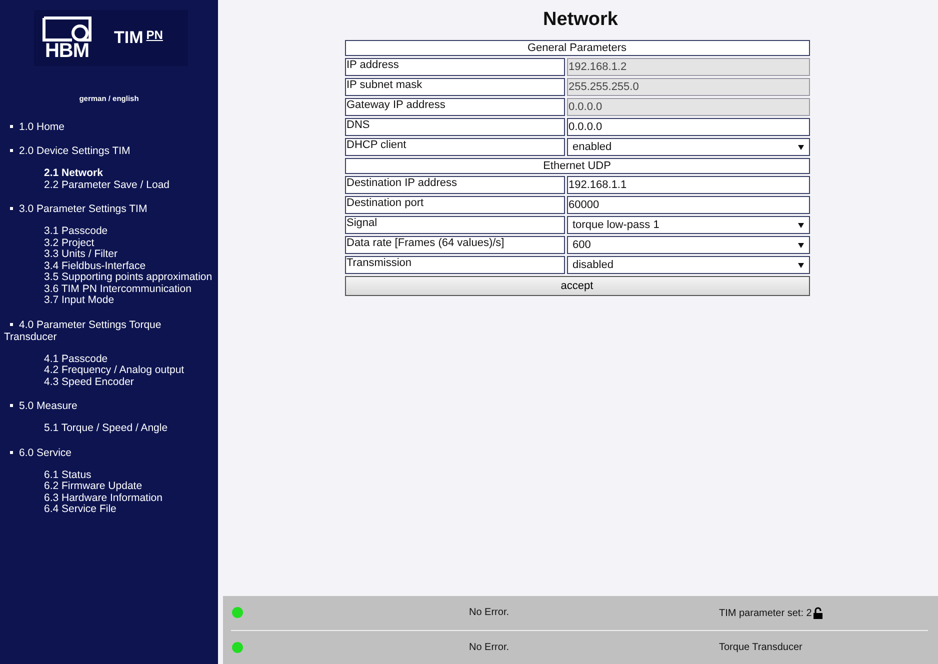  What do you see at coordinates (454, 87) in the screenshot?
I see `field-label: IP subnet mask` at bounding box center [454, 87].